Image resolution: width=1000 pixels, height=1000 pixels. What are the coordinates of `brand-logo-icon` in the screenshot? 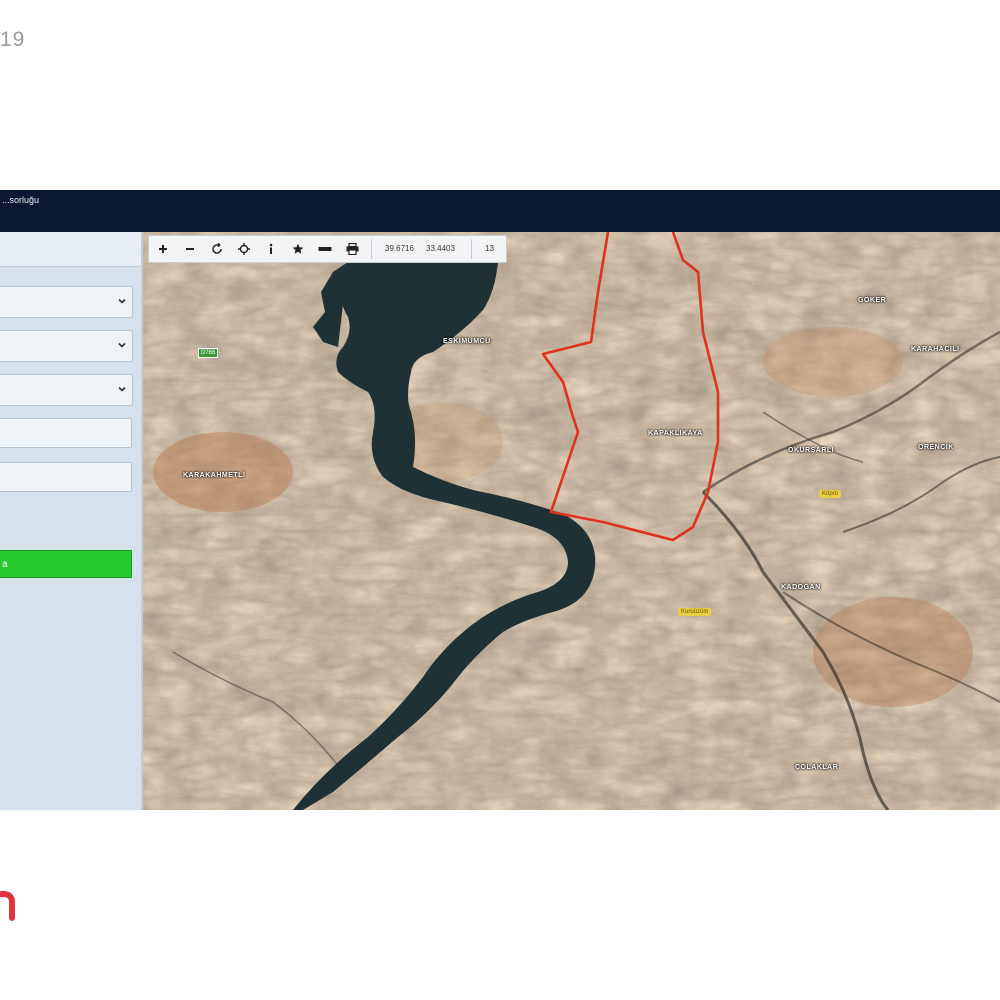 It's located at (7, 905).